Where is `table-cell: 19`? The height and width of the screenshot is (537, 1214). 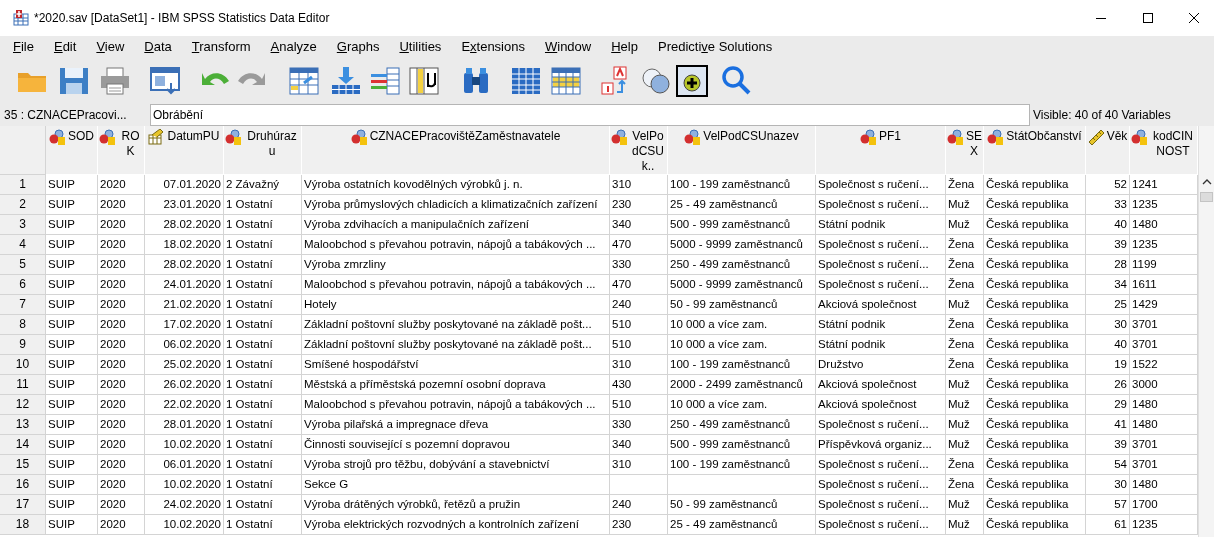 table-cell: 19 is located at coordinates (1108, 365).